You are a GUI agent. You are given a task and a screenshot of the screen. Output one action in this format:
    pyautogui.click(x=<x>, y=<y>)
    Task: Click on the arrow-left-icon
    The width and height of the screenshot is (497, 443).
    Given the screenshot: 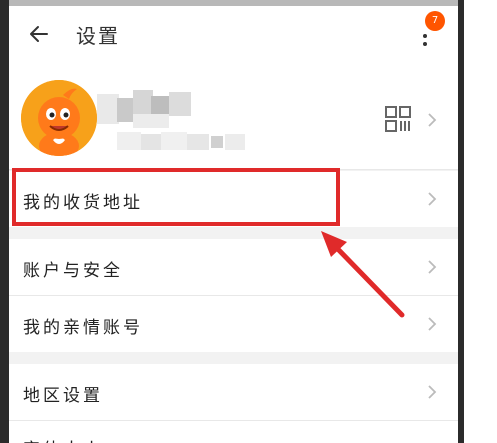 What is the action you would take?
    pyautogui.click(x=39, y=34)
    